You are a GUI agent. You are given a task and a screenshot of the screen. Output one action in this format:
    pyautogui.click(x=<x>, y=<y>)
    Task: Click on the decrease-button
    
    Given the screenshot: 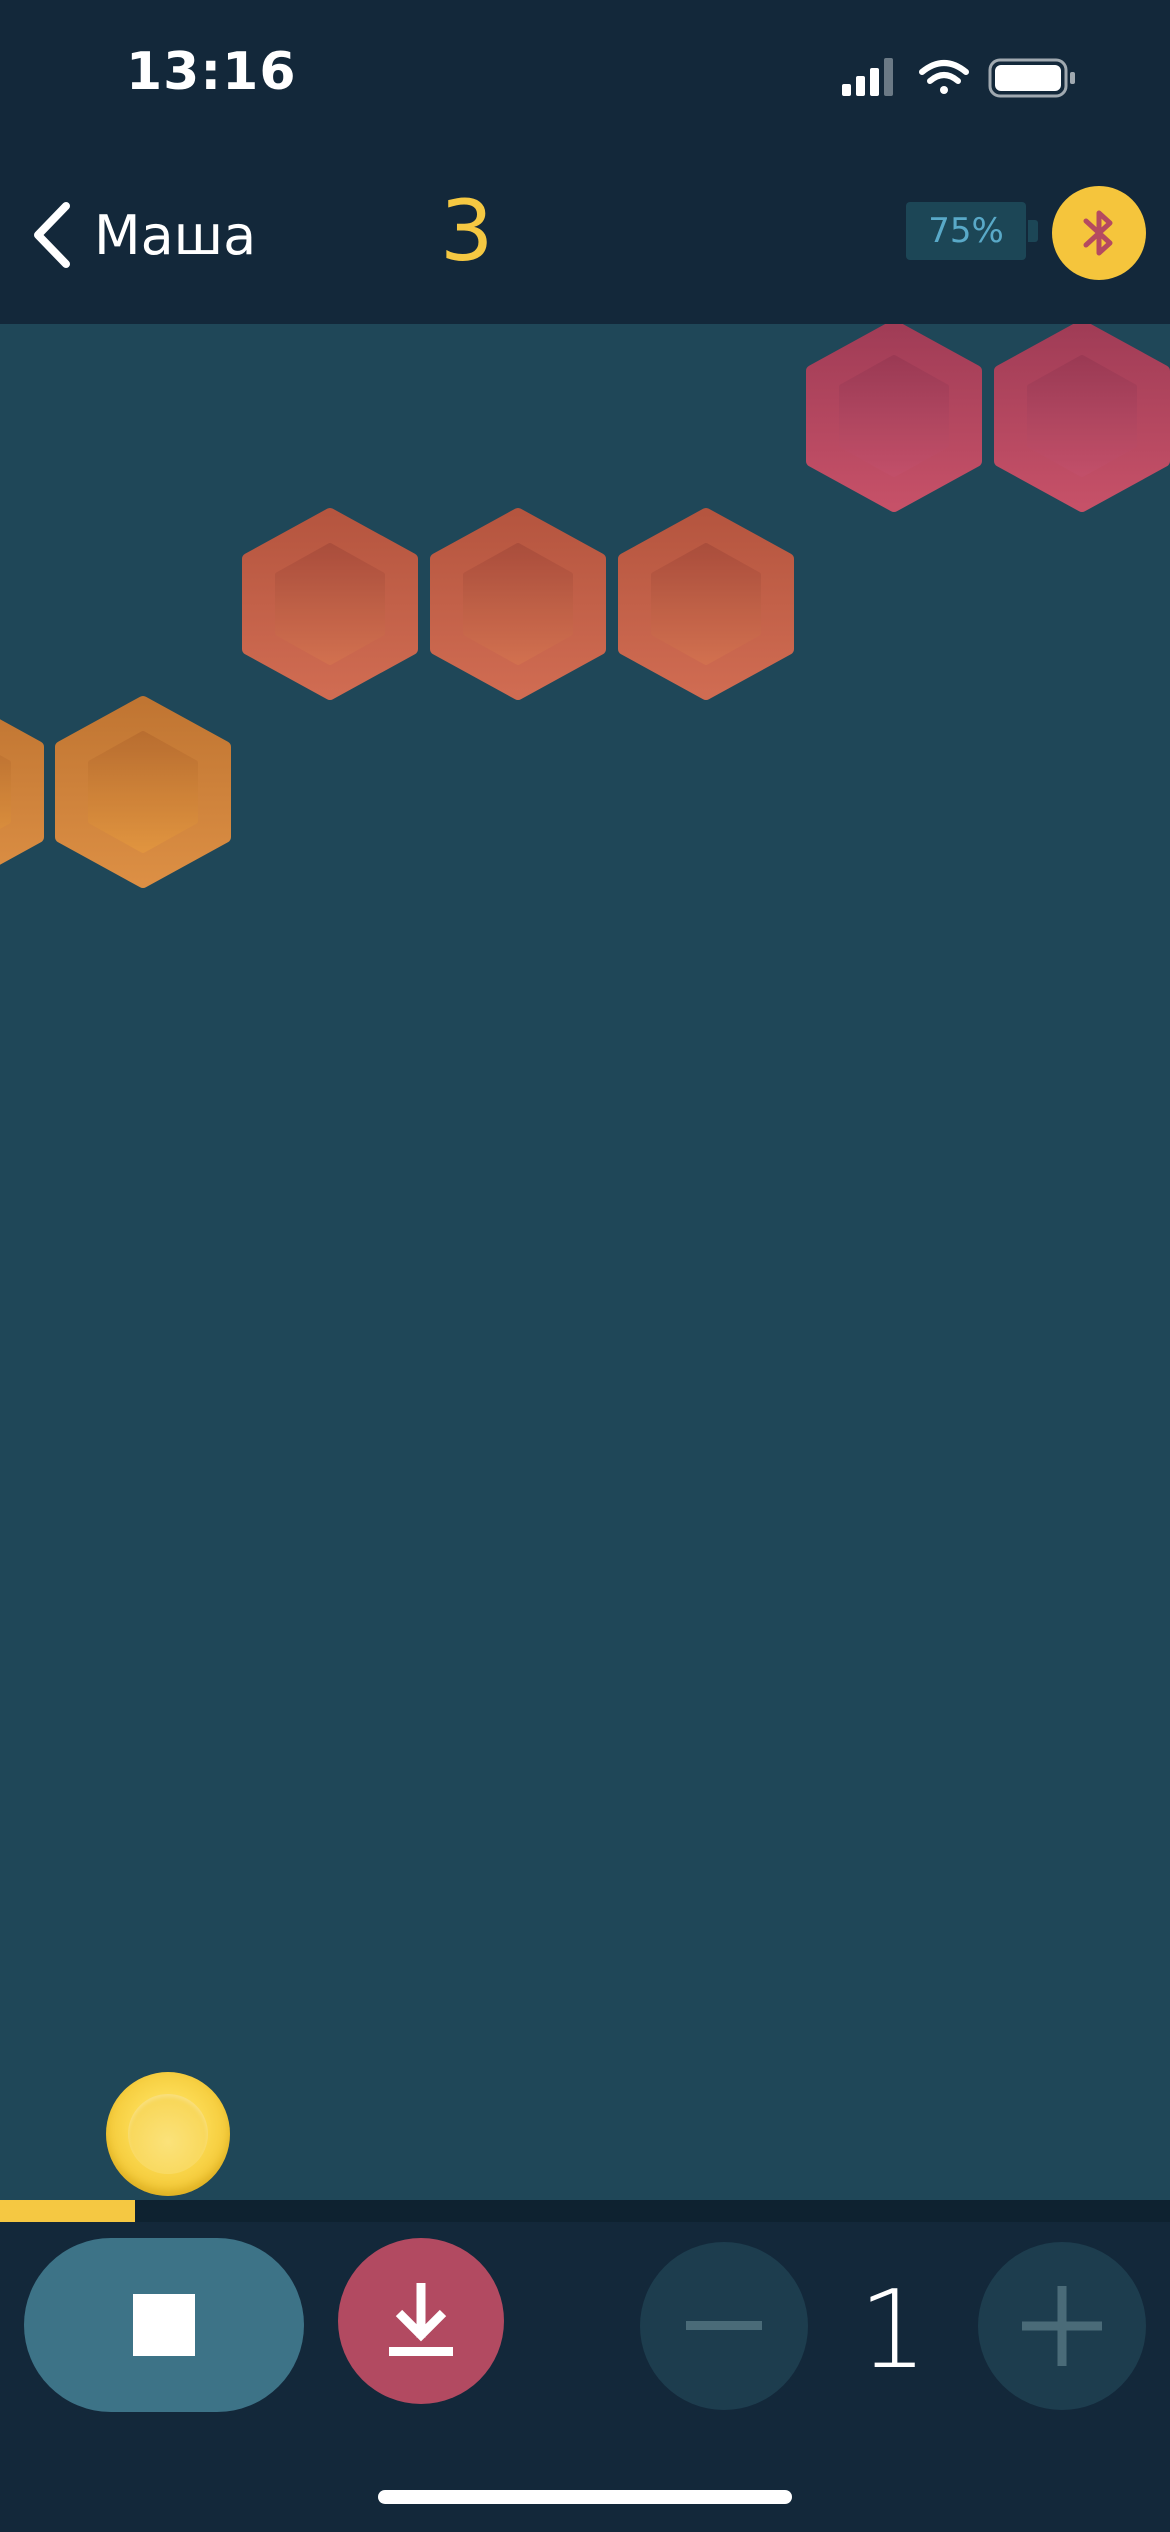 What is the action you would take?
    pyautogui.click(x=724, y=2326)
    